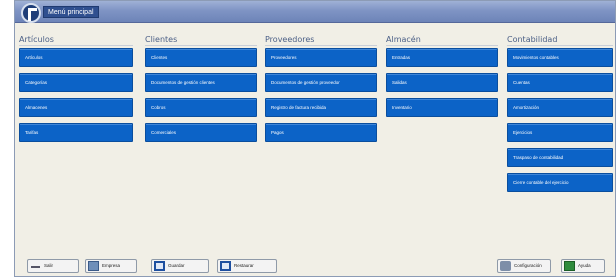 This screenshot has width=616, height=277. What do you see at coordinates (403, 39) in the screenshot?
I see `column-header-almacen: Almacén` at bounding box center [403, 39].